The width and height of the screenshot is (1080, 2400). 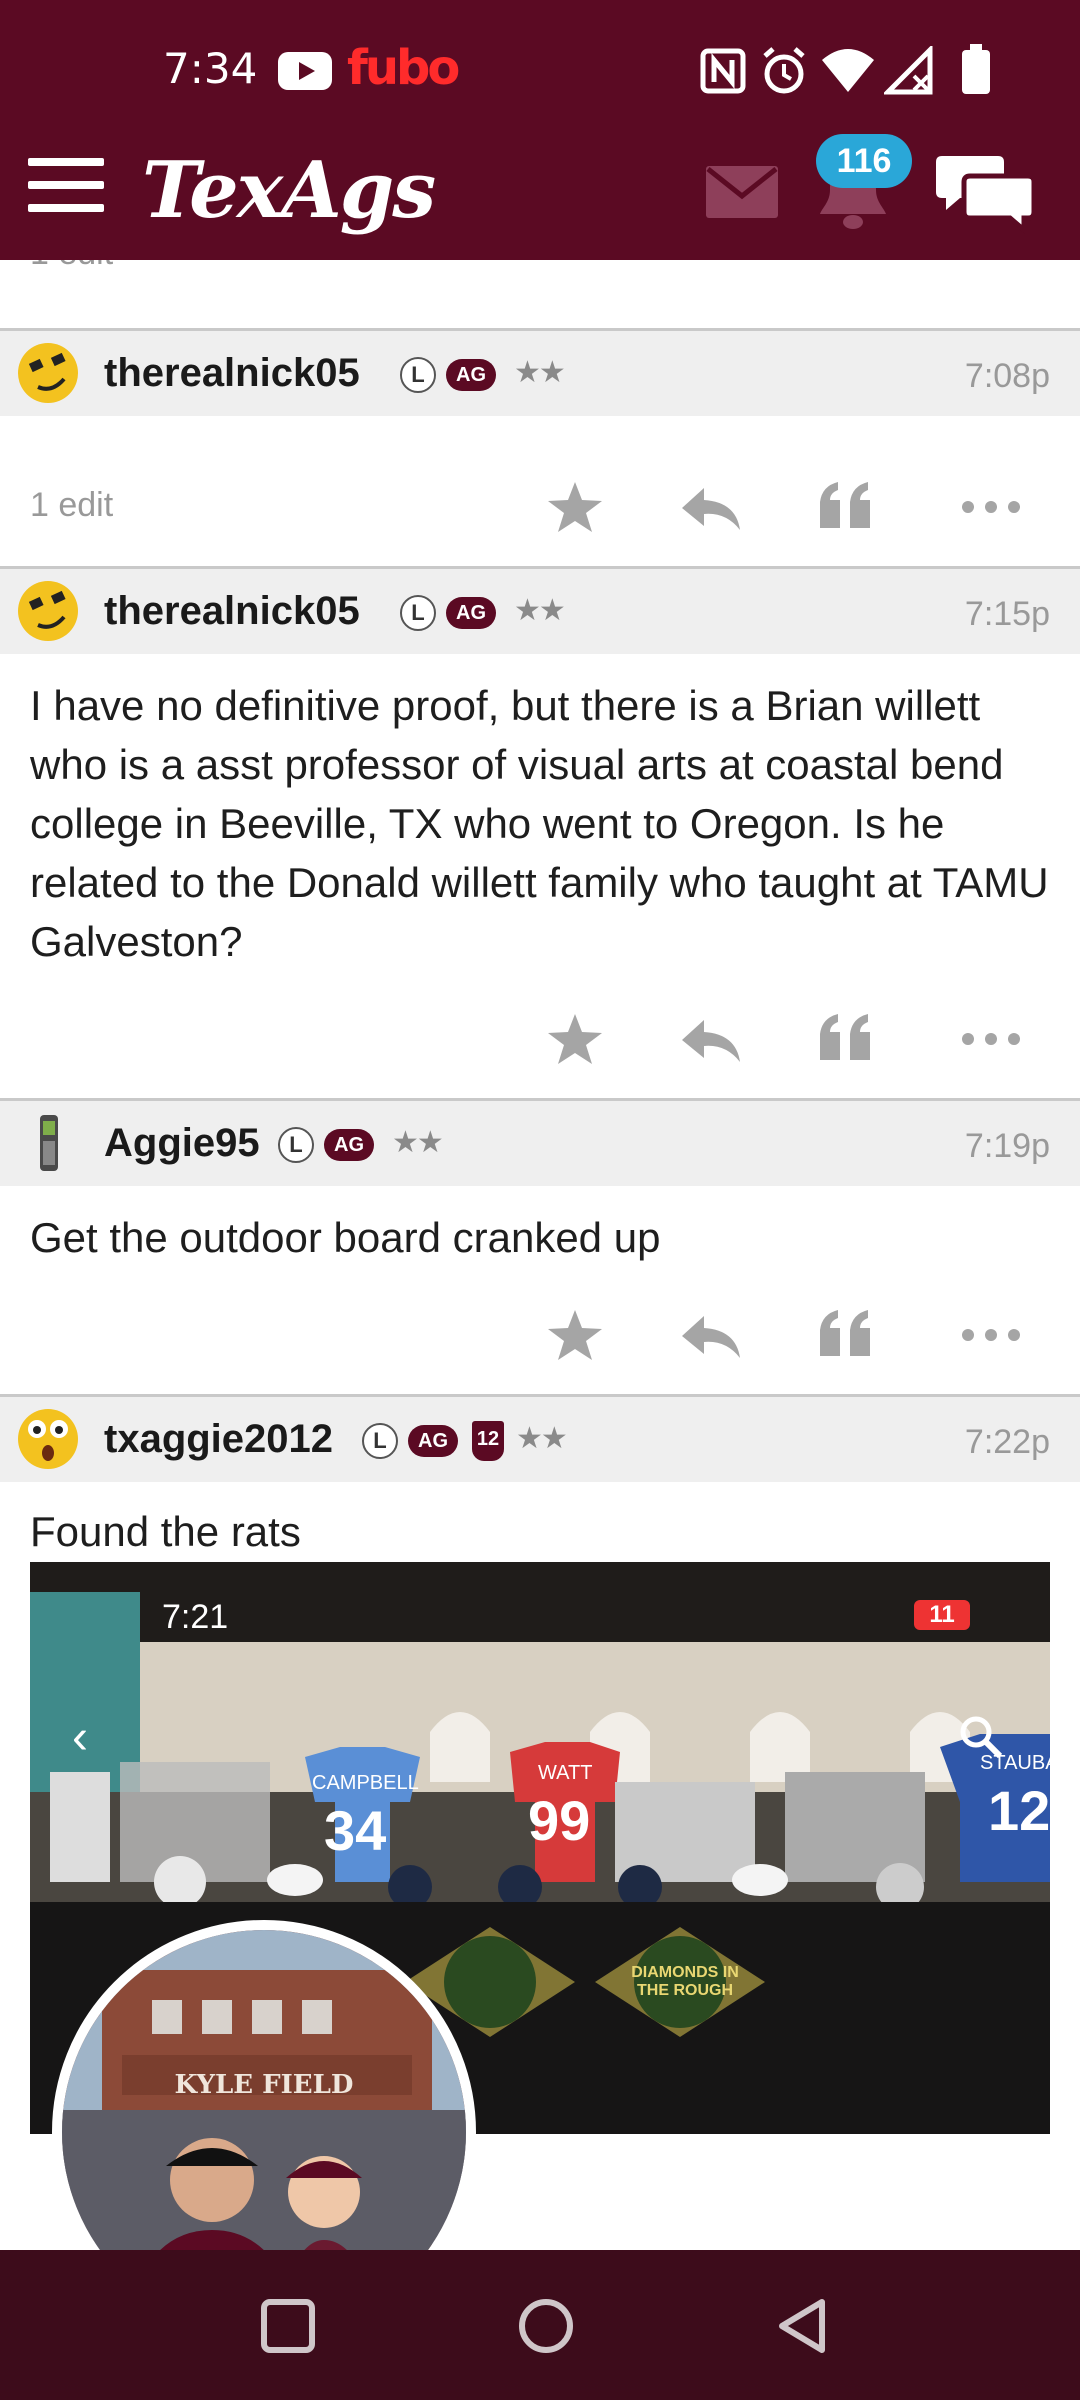 What do you see at coordinates (365, 1783) in the screenshot?
I see `jersey-name: CAMPBELL` at bounding box center [365, 1783].